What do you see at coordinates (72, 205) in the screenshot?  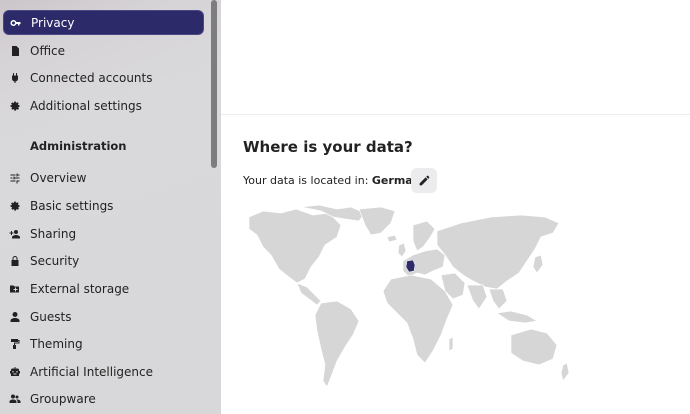 I see `sidebar-item-label: Basic settings` at bounding box center [72, 205].